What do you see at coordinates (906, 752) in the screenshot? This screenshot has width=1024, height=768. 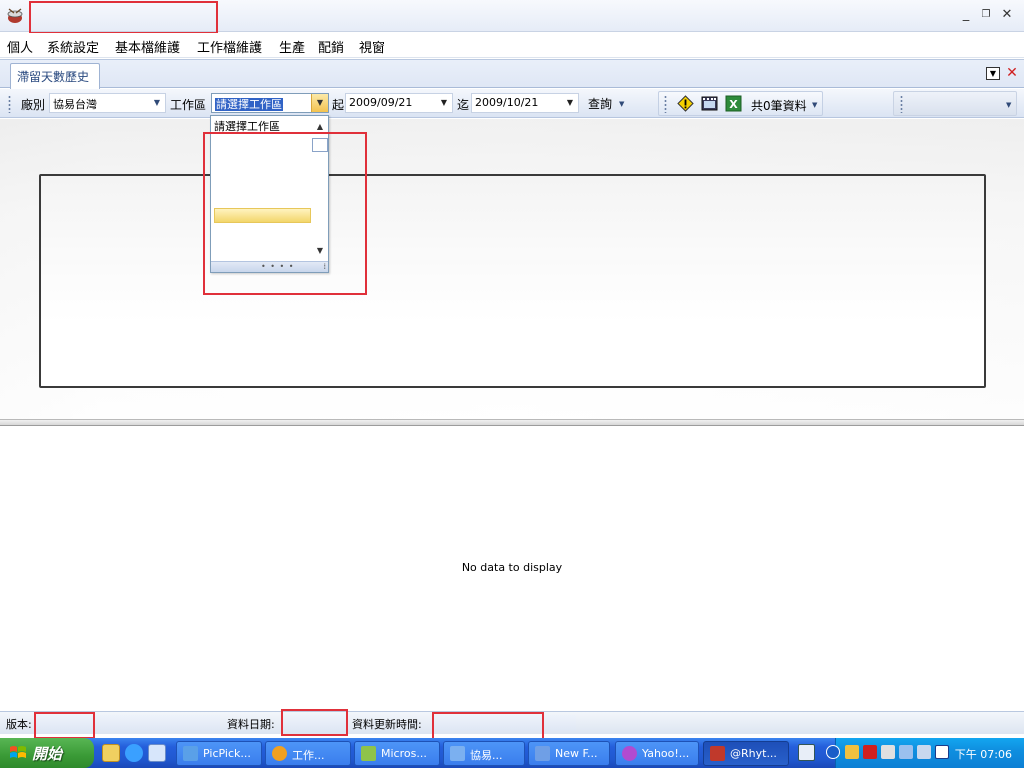 I see `tray-network-icon` at bounding box center [906, 752].